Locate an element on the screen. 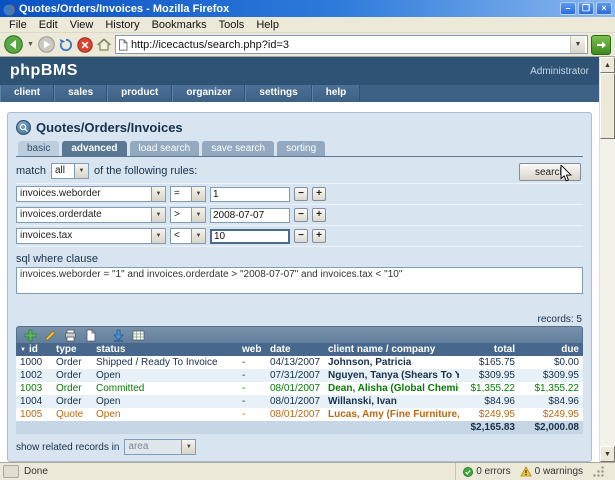 The image size is (615, 480). tab-load-search: load search is located at coordinates (164, 148).